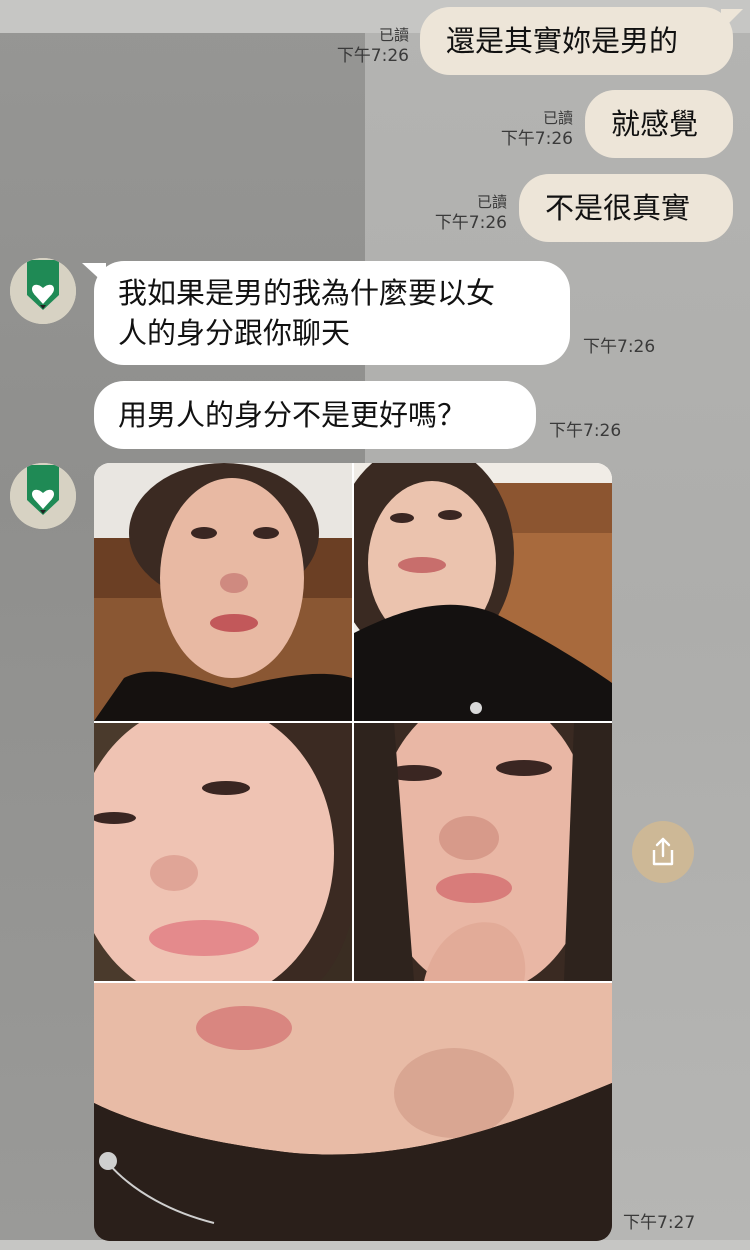  I want to click on incoming-message-bubble: 用男人的身分不是更好嗎？, so click(315, 415).